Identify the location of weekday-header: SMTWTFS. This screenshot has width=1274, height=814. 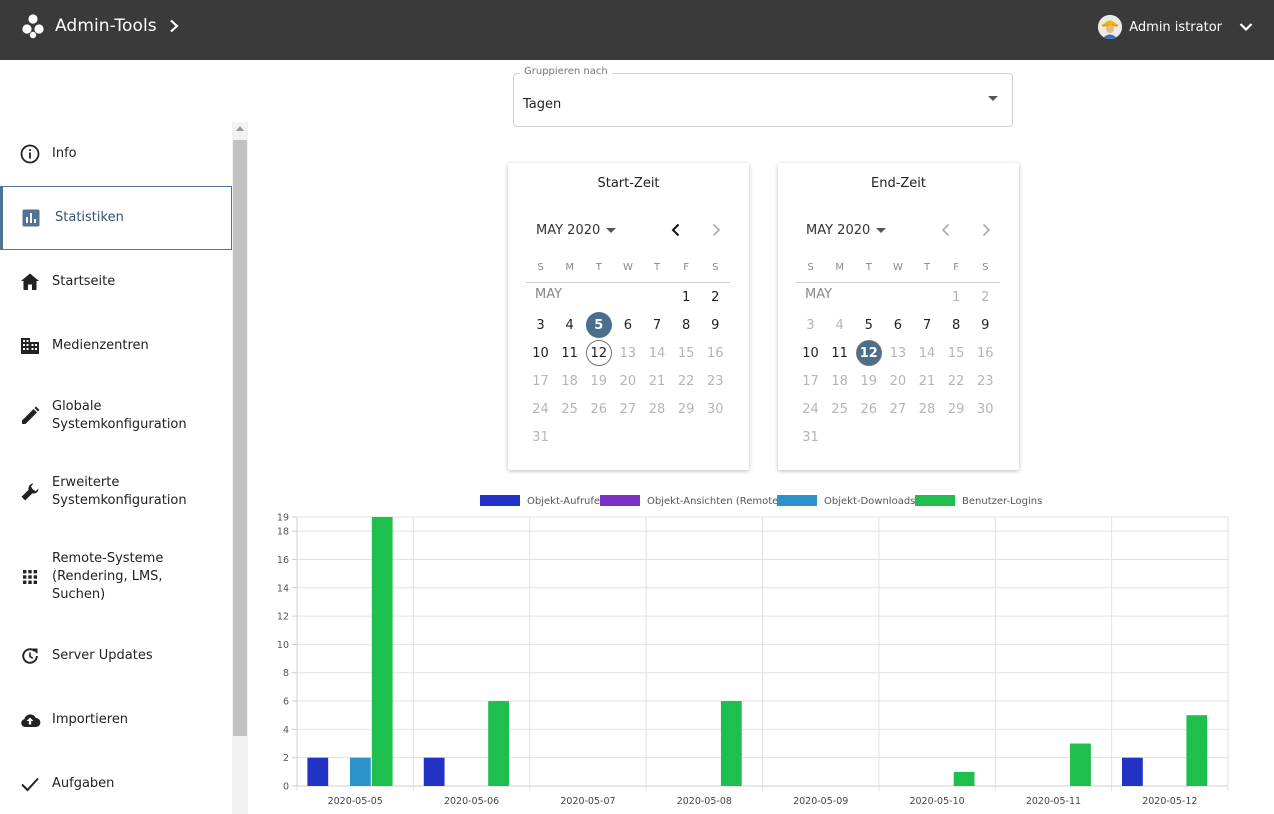
(898, 270).